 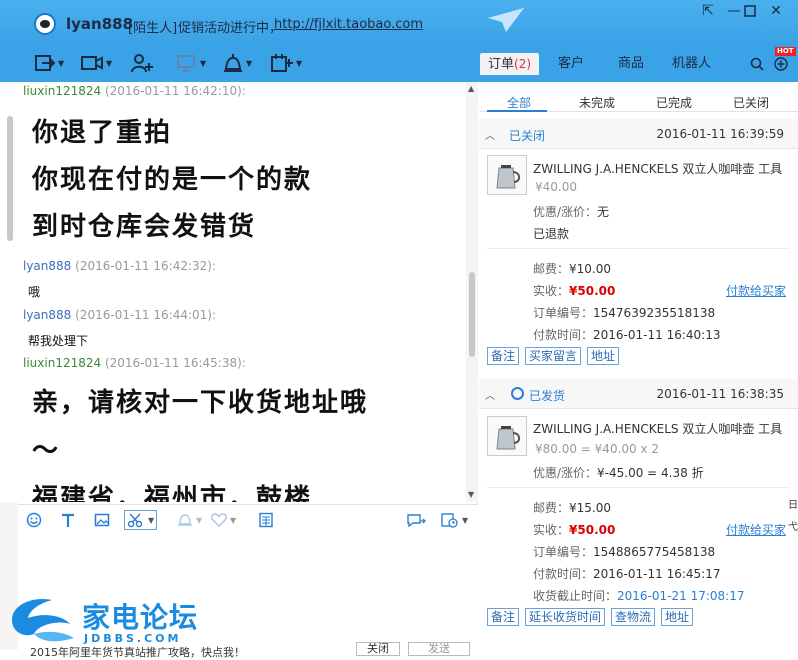 I want to click on coffee-pot-icon, so click(x=508, y=438).